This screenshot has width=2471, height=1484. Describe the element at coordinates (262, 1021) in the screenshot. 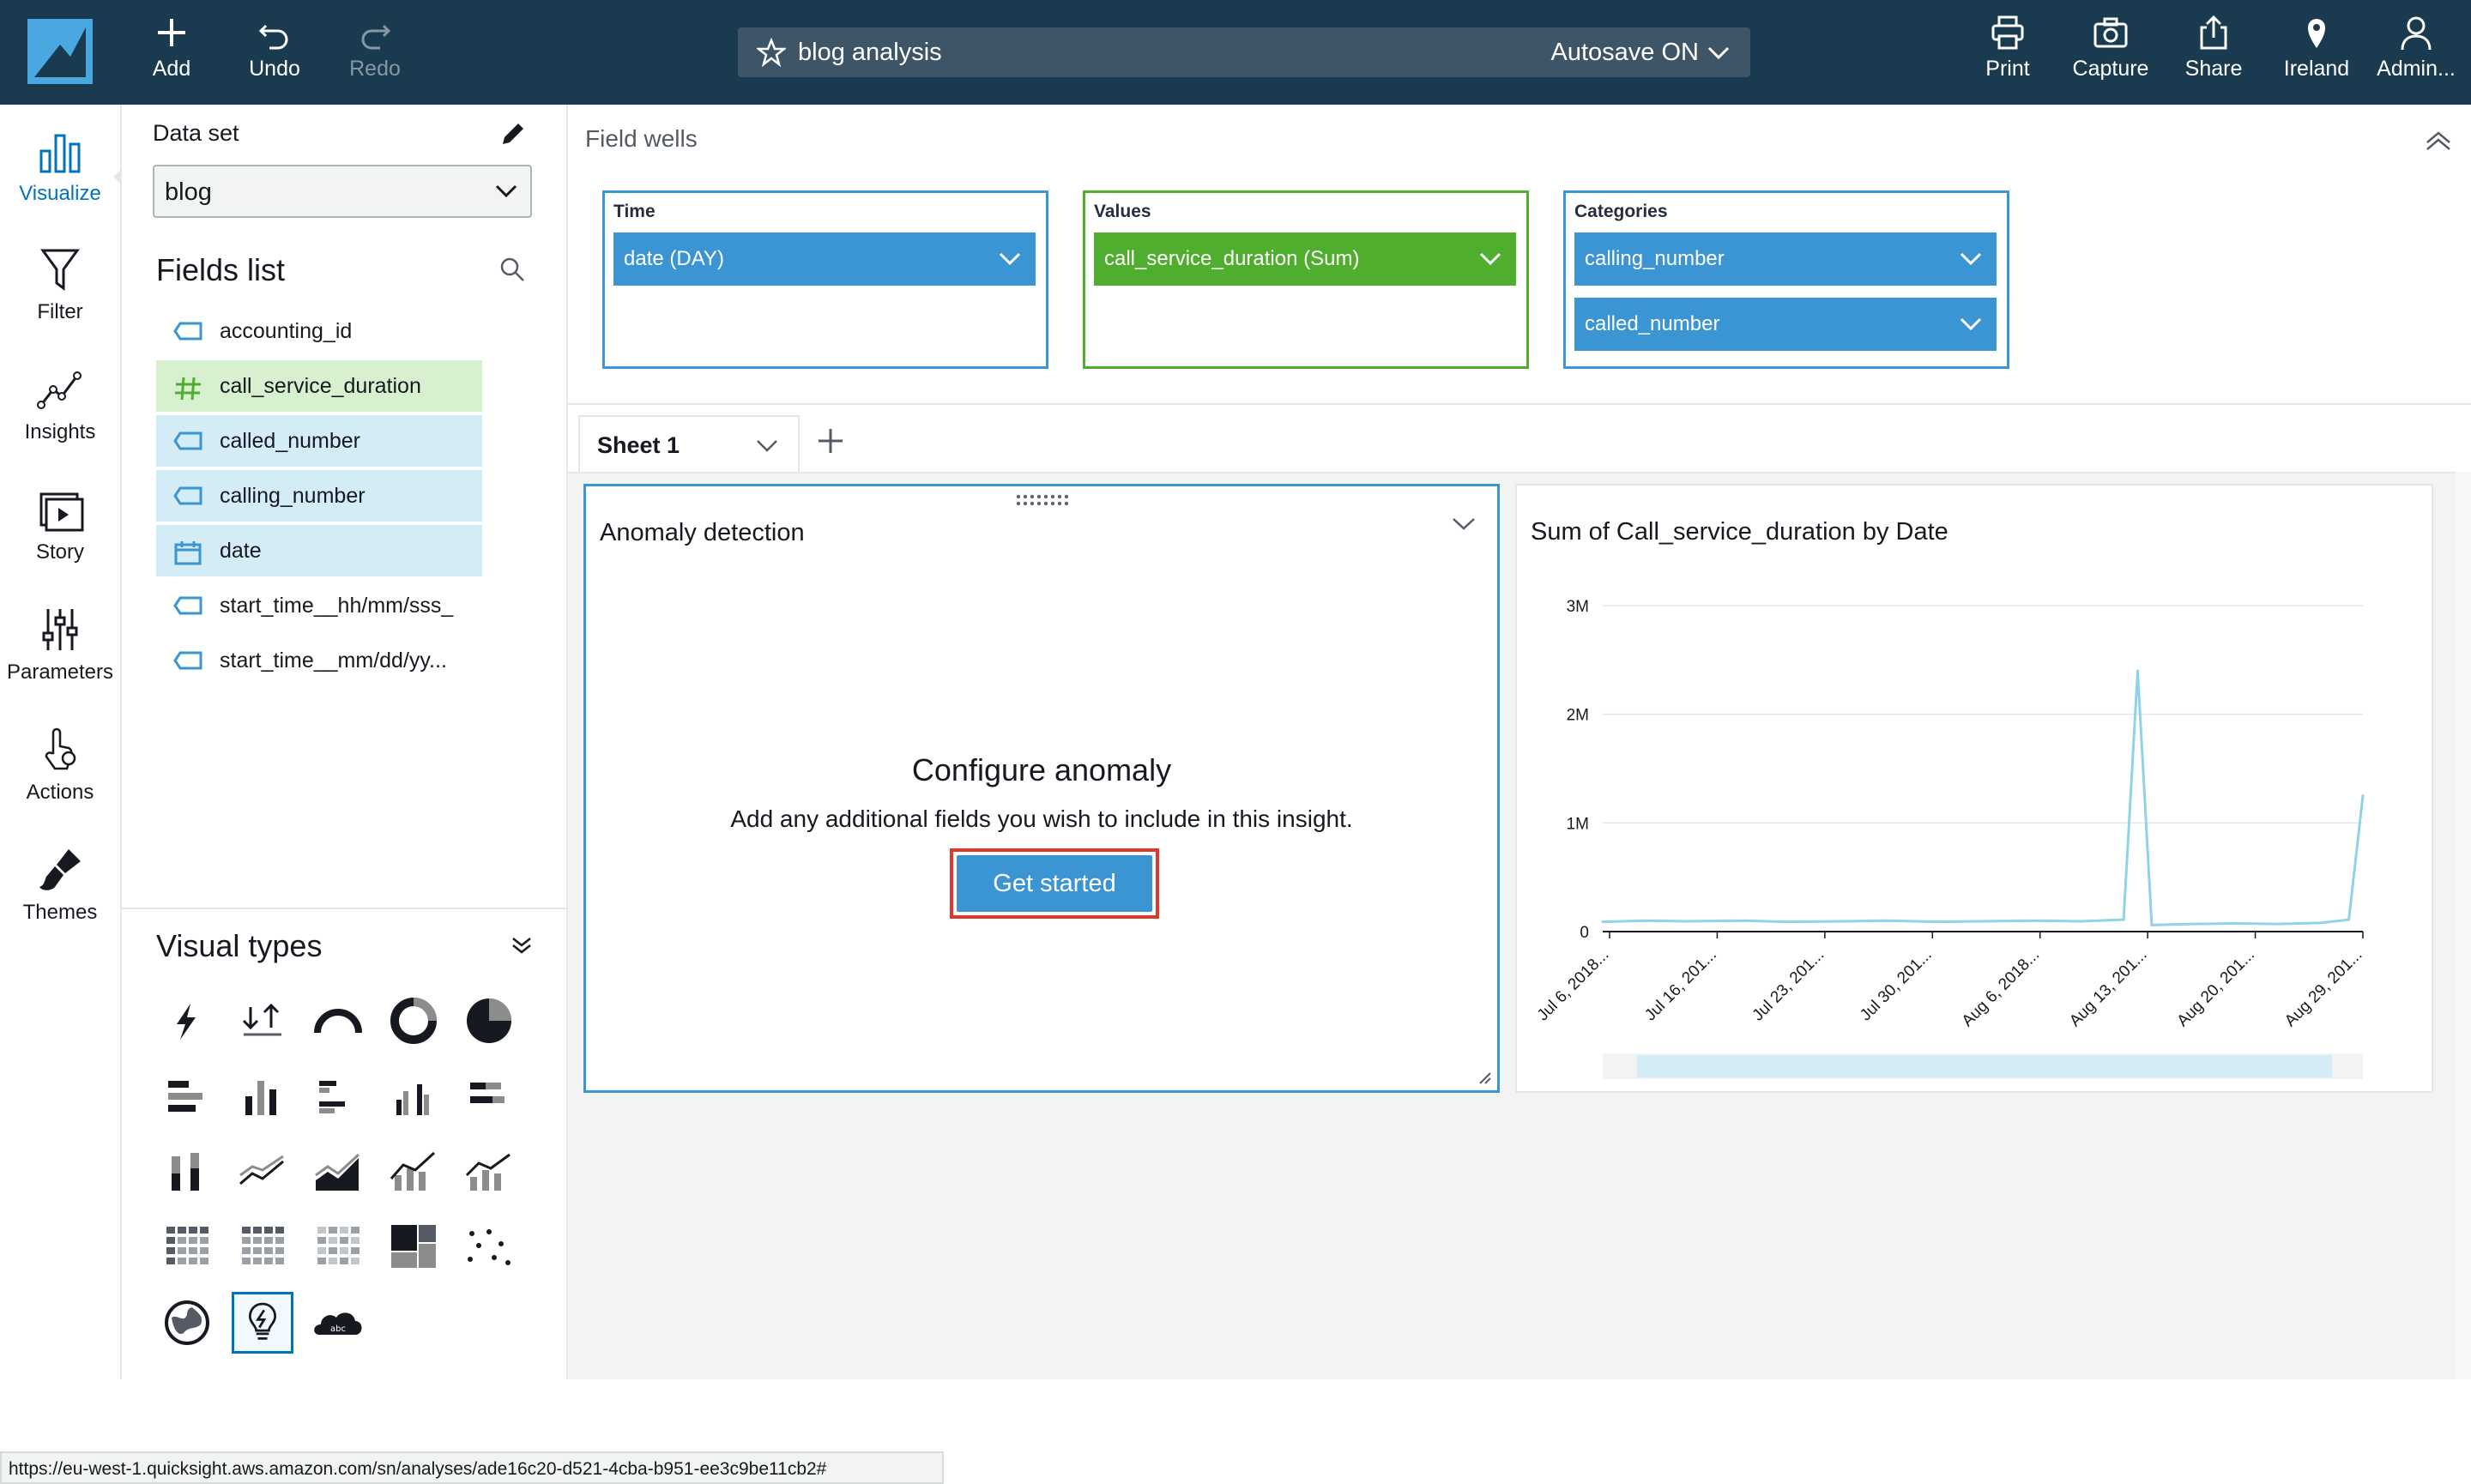

I see `kpi-icon` at that location.